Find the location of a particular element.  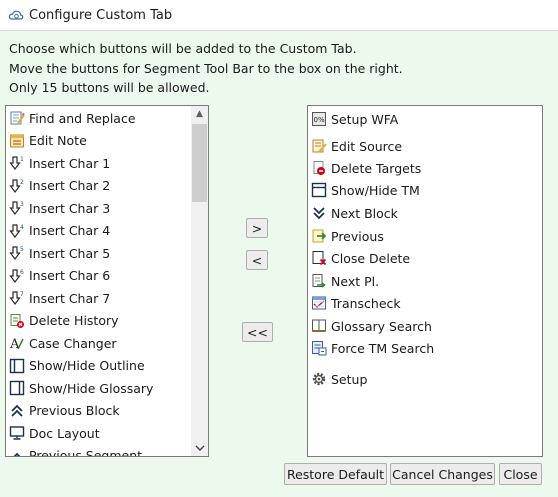

list-item: Delete History is located at coordinates (64, 321).